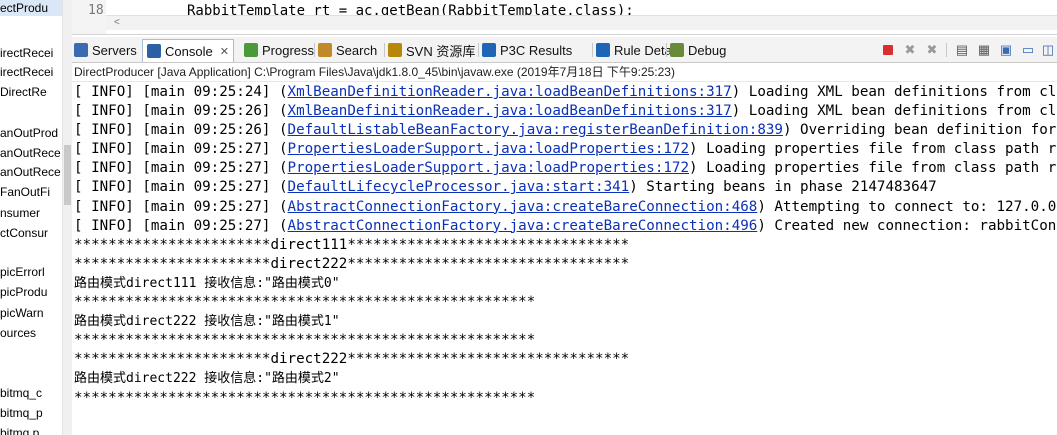 The image size is (1057, 435). What do you see at coordinates (20, 213) in the screenshot?
I see `package-explorer-item: nsumer` at bounding box center [20, 213].